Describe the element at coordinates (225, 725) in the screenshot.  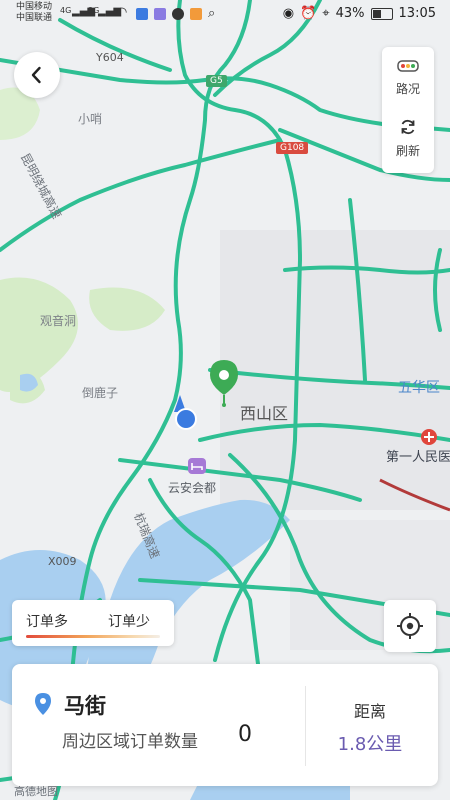
I see `location-info-card: 马街 周边区域订单数量 0 距离 1.8公里` at that location.